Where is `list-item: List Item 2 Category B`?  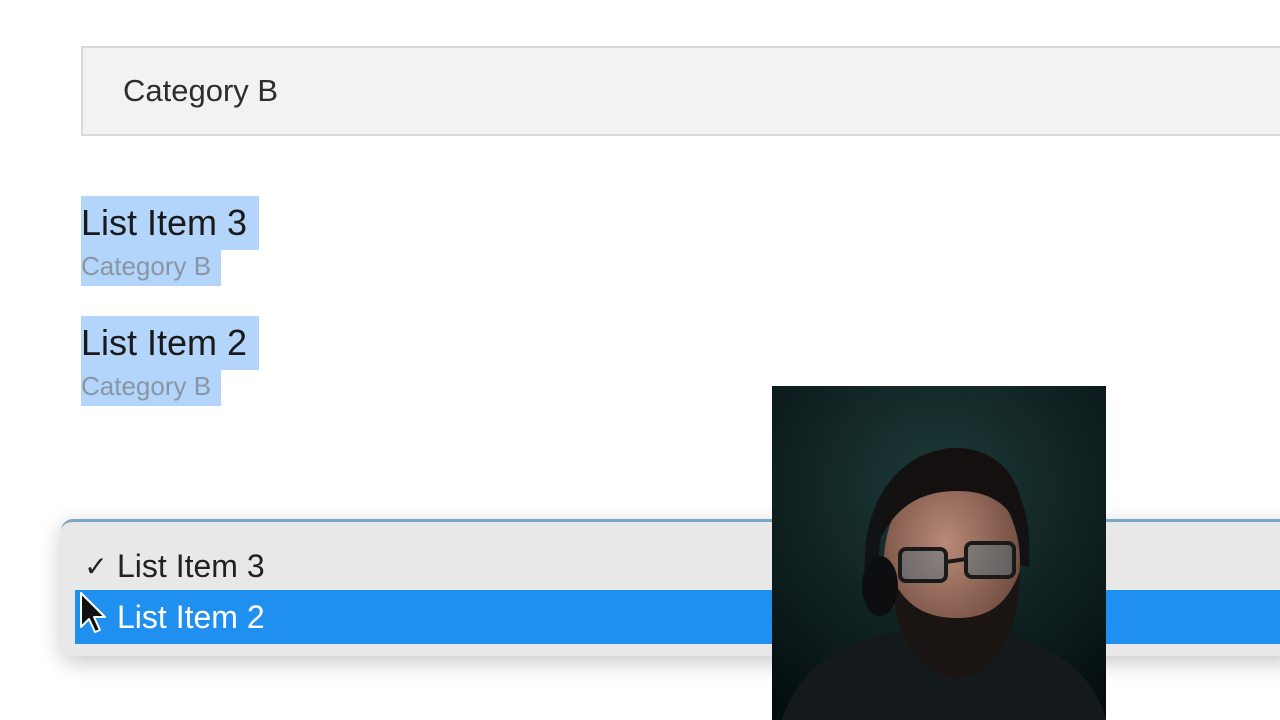 list-item: List Item 2 Category B is located at coordinates (170, 361).